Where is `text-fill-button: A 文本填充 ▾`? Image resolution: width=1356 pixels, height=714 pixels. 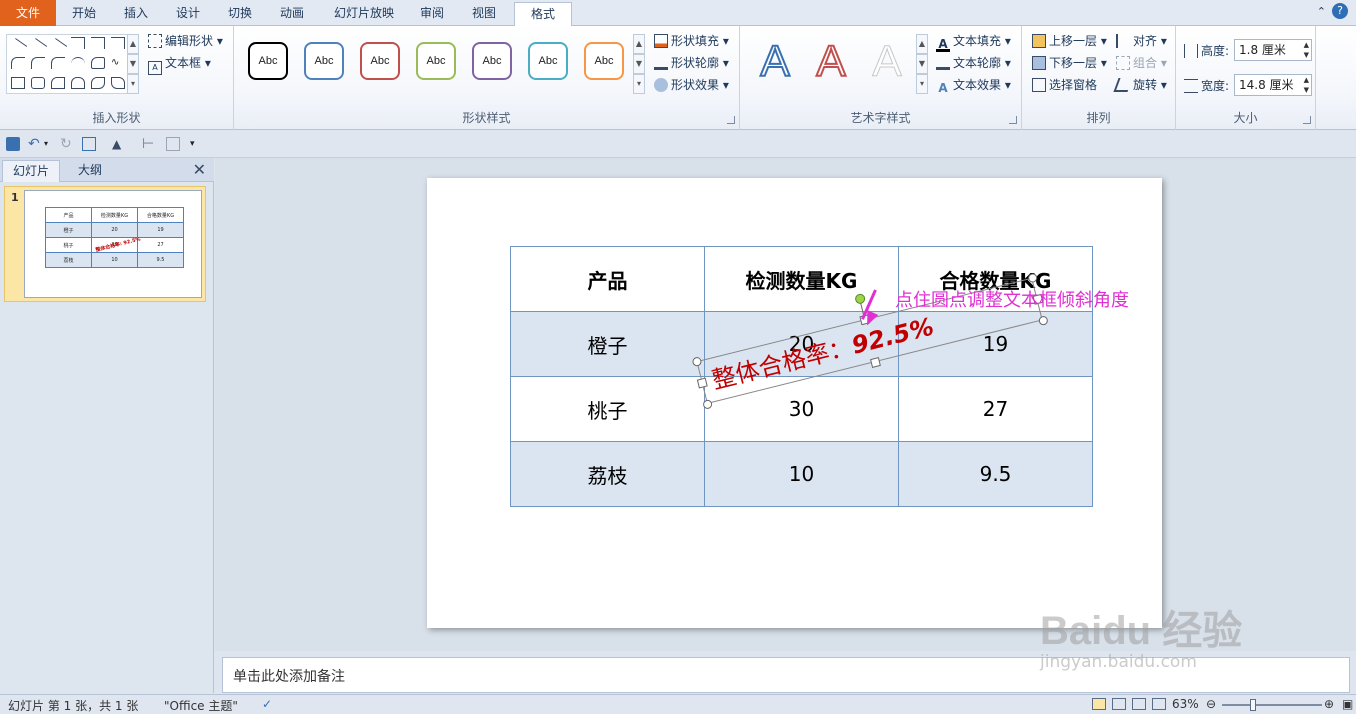
text-fill-button: A 文本填充 ▾ is located at coordinates (973, 42).